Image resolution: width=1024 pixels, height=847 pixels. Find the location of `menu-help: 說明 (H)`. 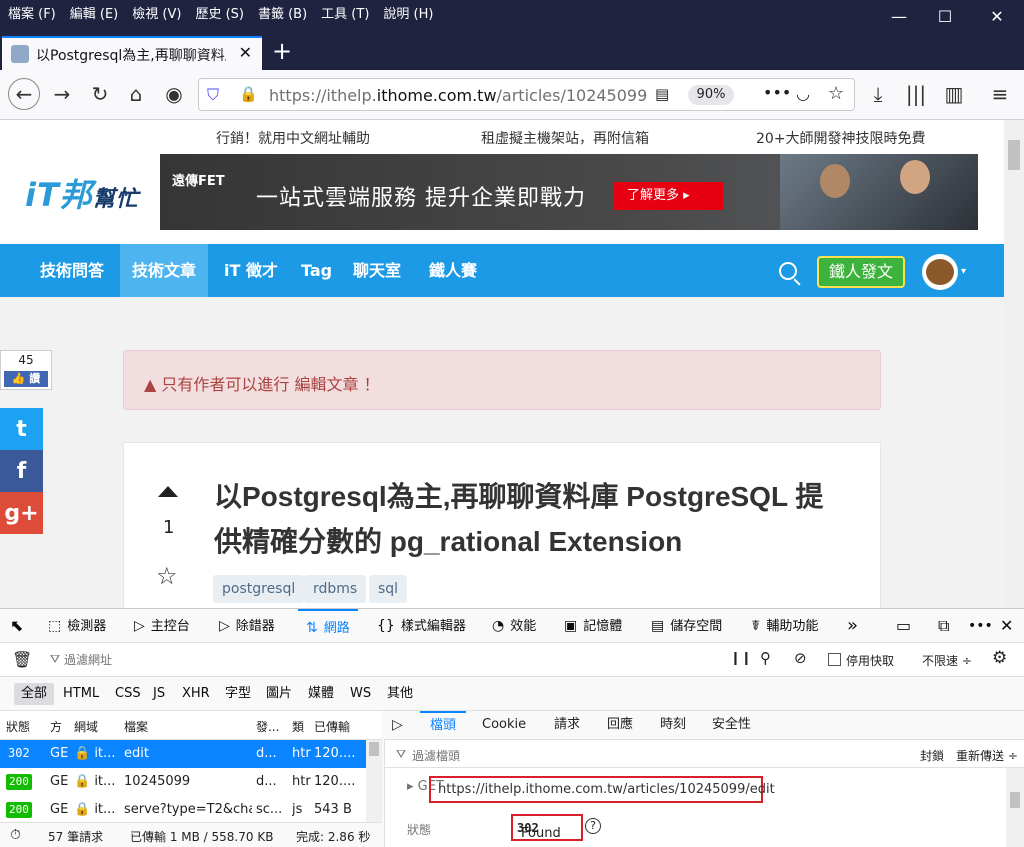

menu-help: 說明 (H) is located at coordinates (408, 12).